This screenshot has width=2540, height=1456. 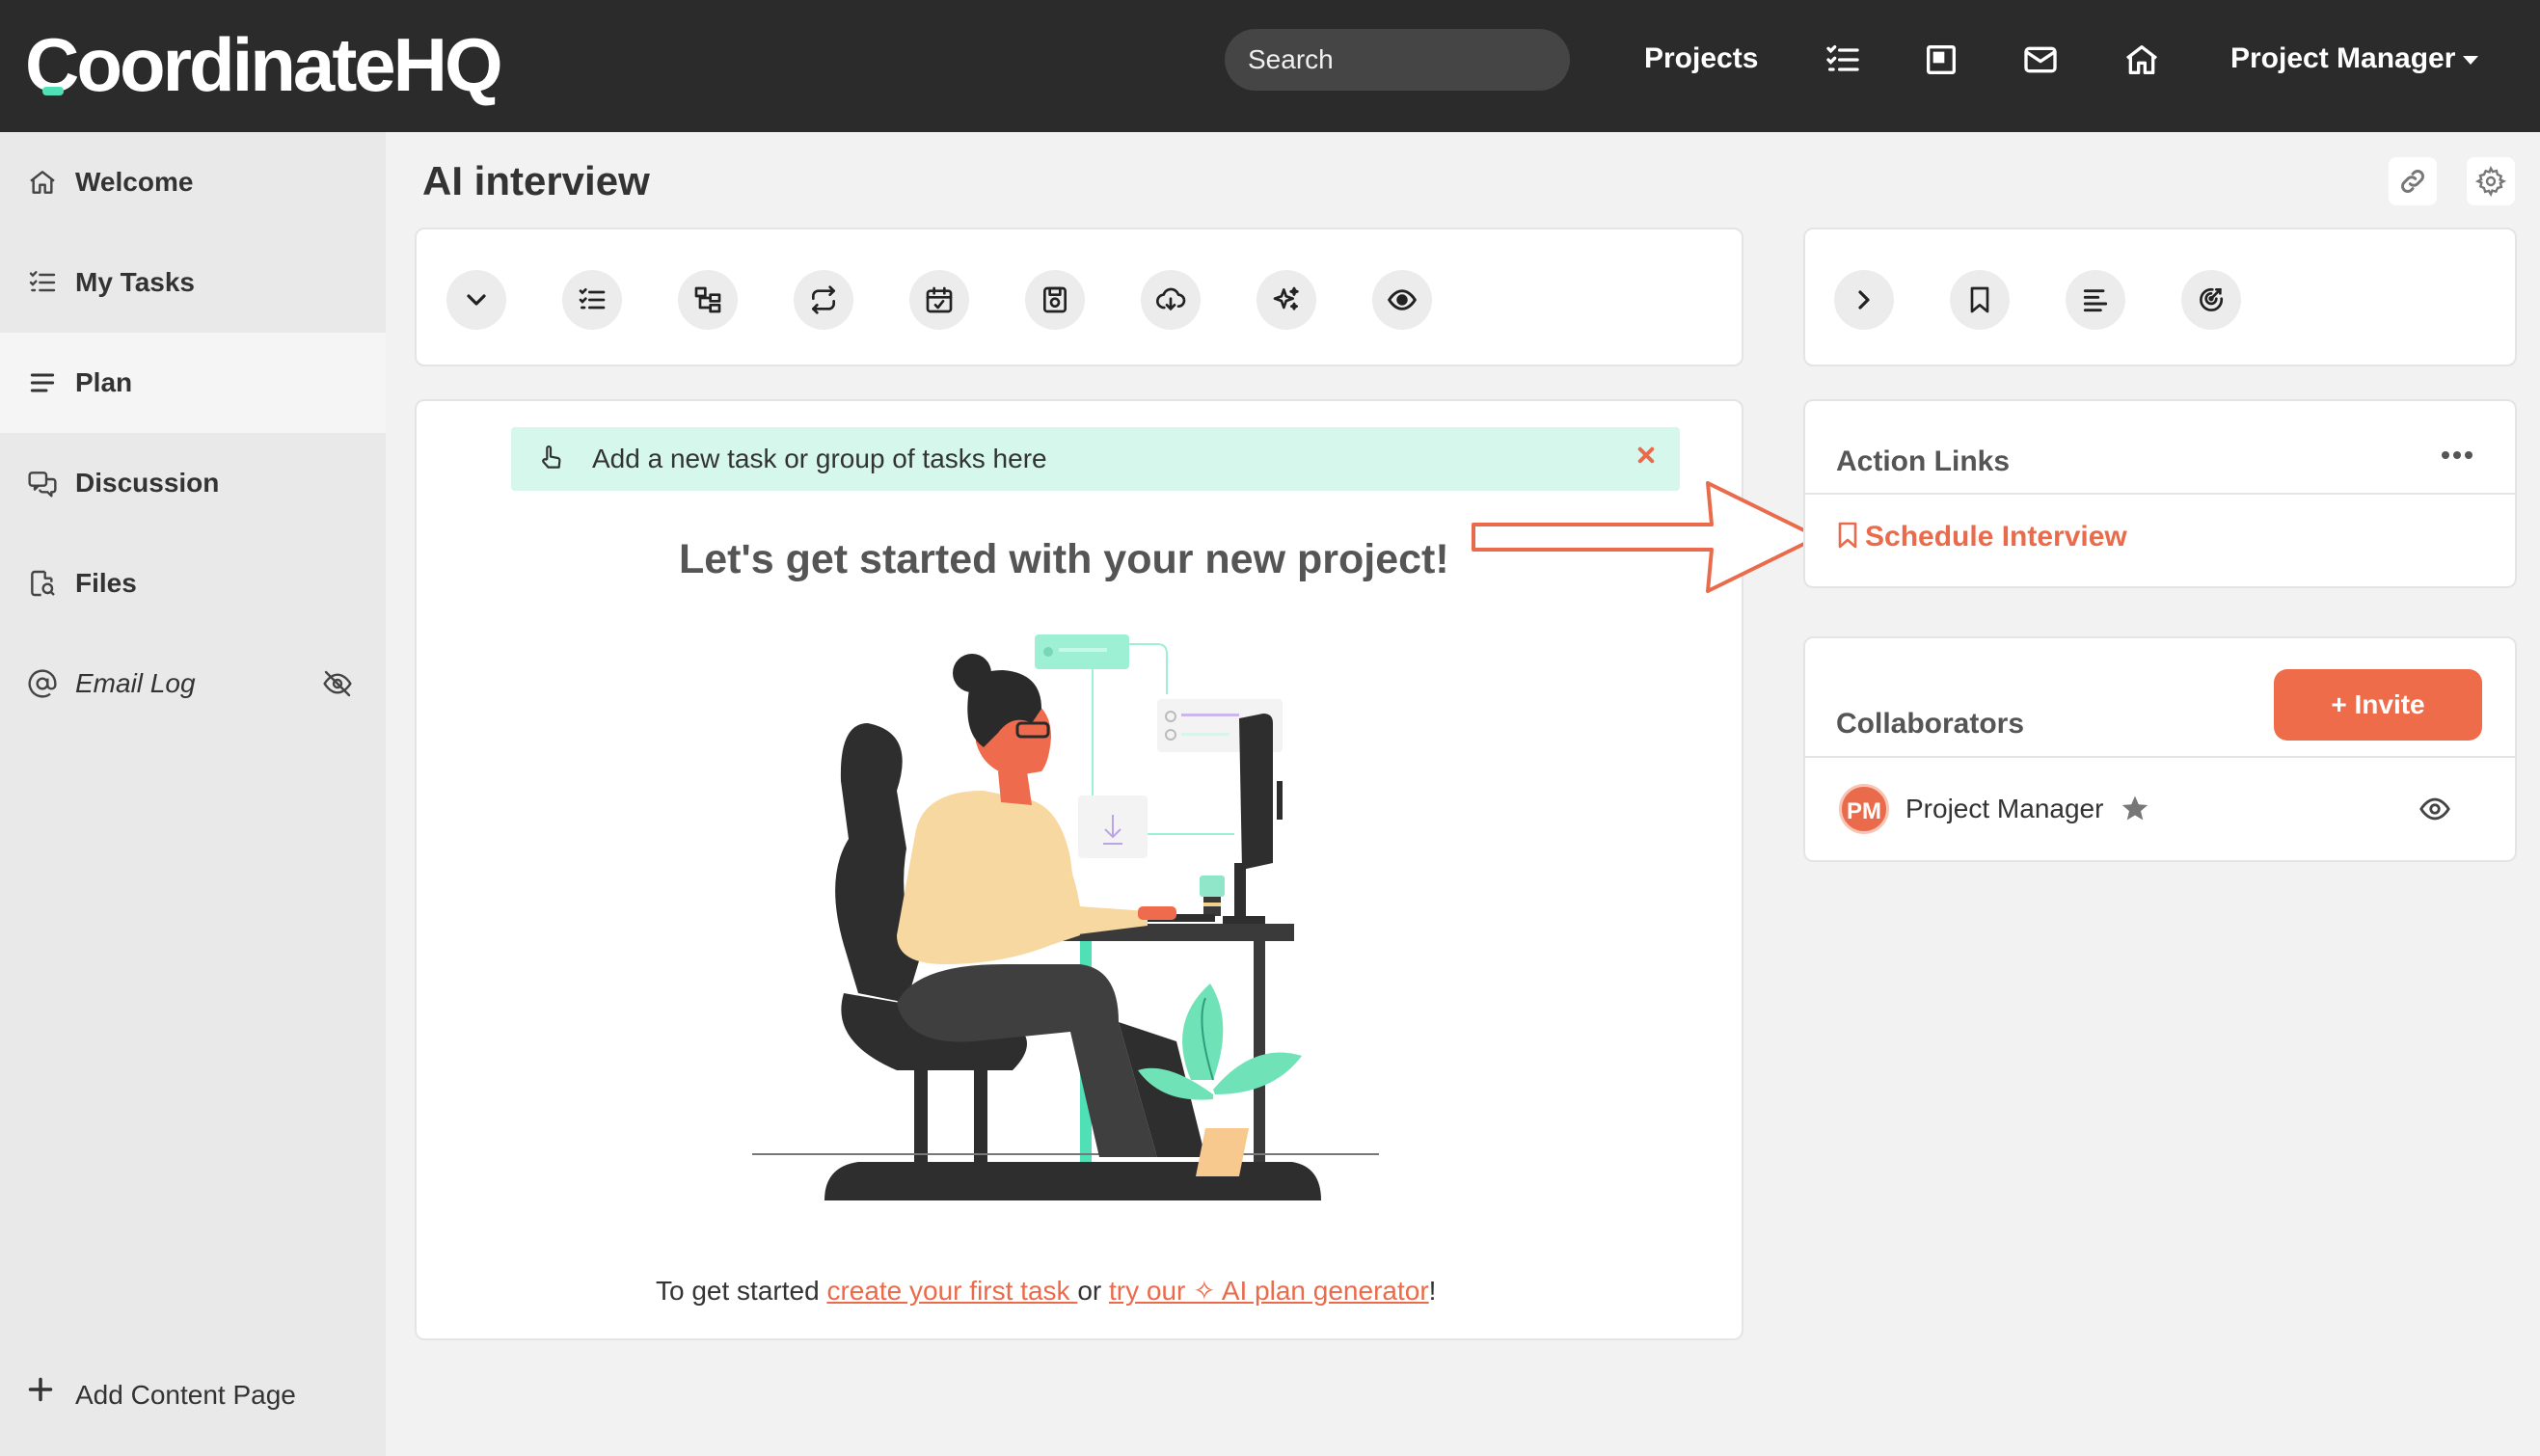 I want to click on schedule-button, so click(x=939, y=300).